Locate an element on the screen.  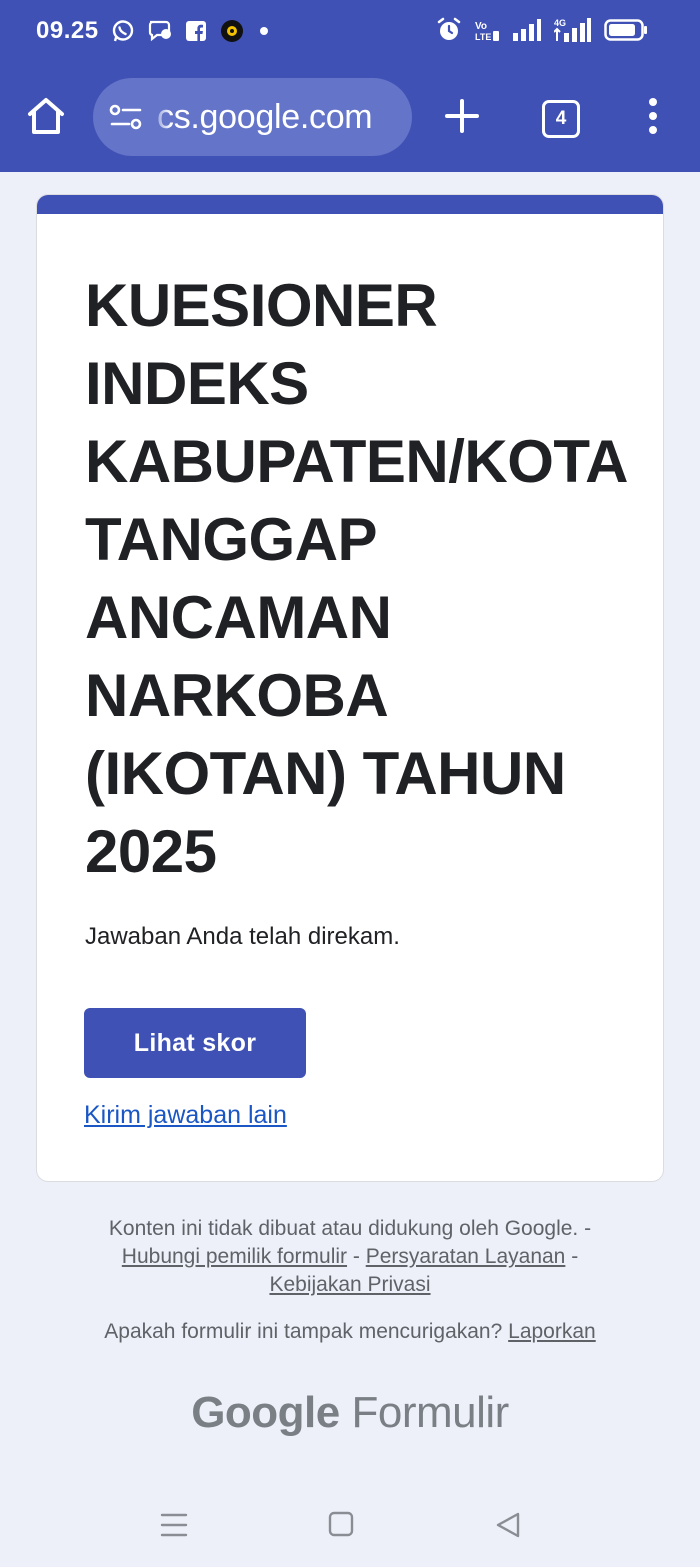
terms-link: Persyaratan Layanan is located at coordinates (466, 1256).